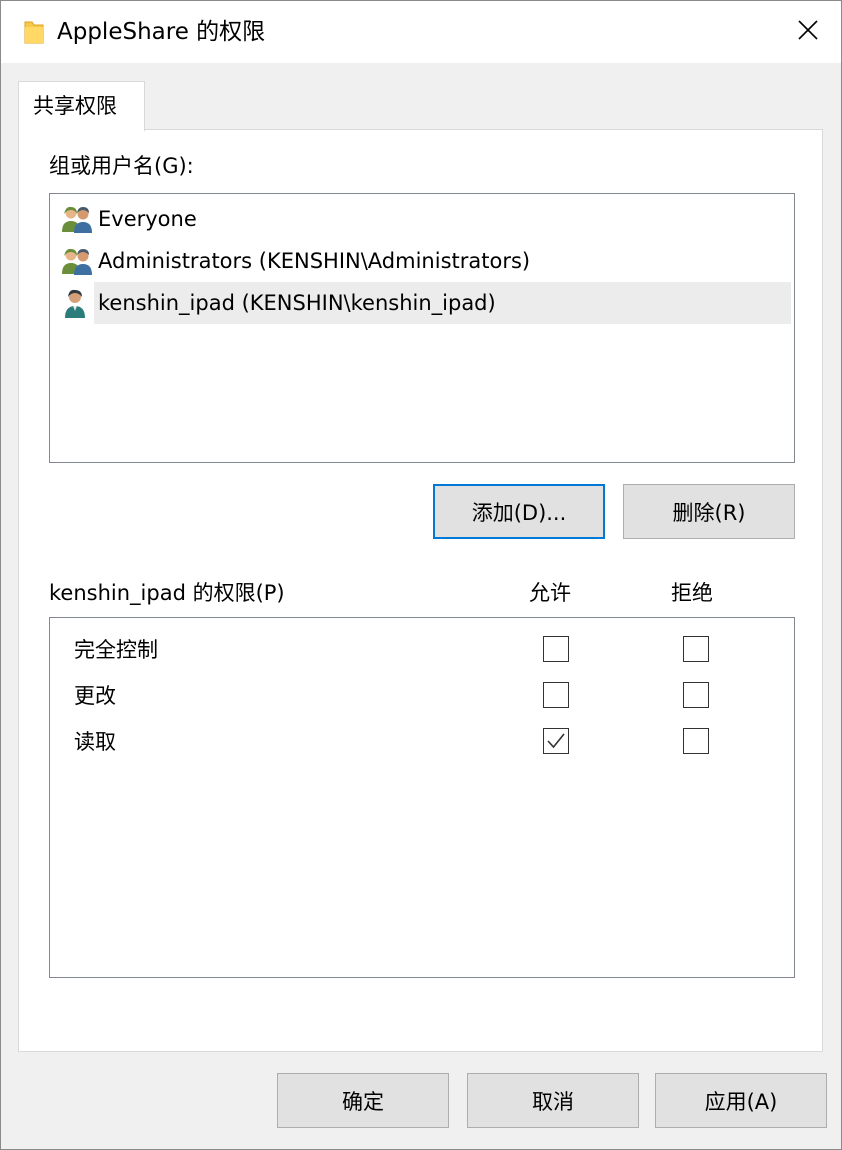 This screenshot has height=1150, width=842. I want to click on close-button, so click(808, 32).